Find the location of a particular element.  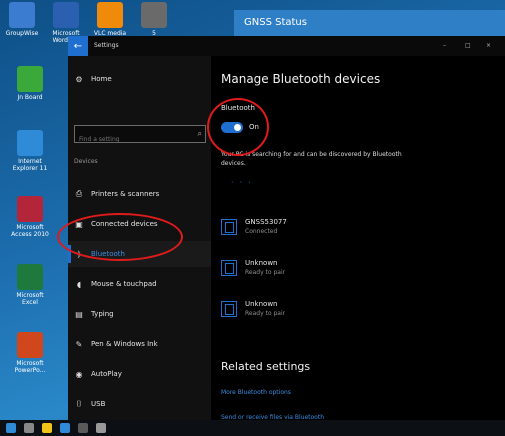

word-icon is located at coordinates (66, 15).